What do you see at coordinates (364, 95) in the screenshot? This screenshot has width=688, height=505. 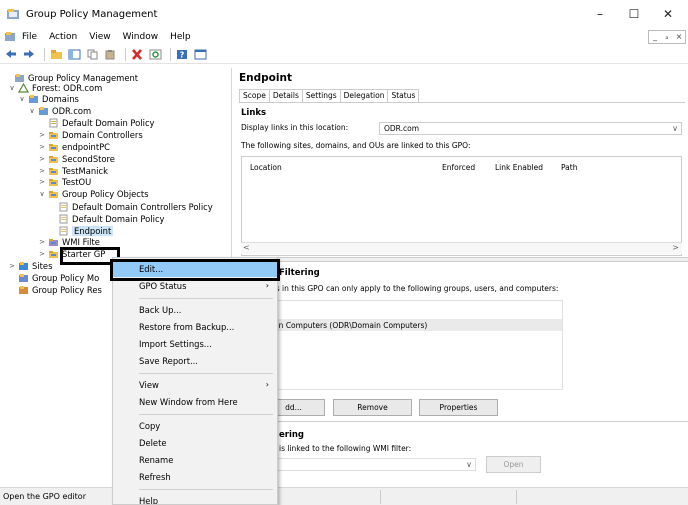 I see `tab-delegation: Delegation` at bounding box center [364, 95].